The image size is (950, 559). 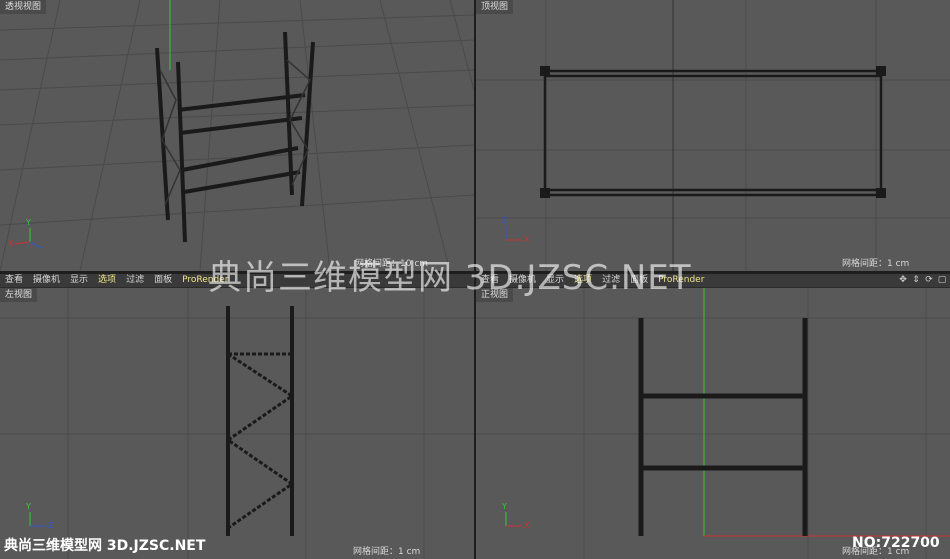 I want to click on move-icon: ✥, so click(x=903, y=280).